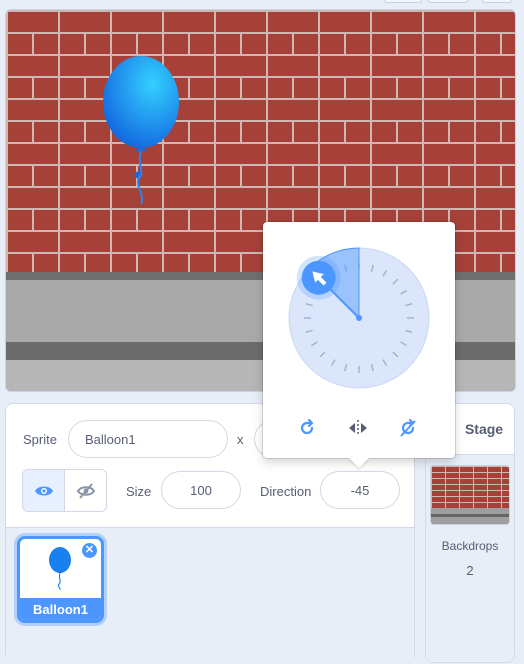 This screenshot has width=524, height=664. I want to click on visibility-toggle, so click(64, 490).